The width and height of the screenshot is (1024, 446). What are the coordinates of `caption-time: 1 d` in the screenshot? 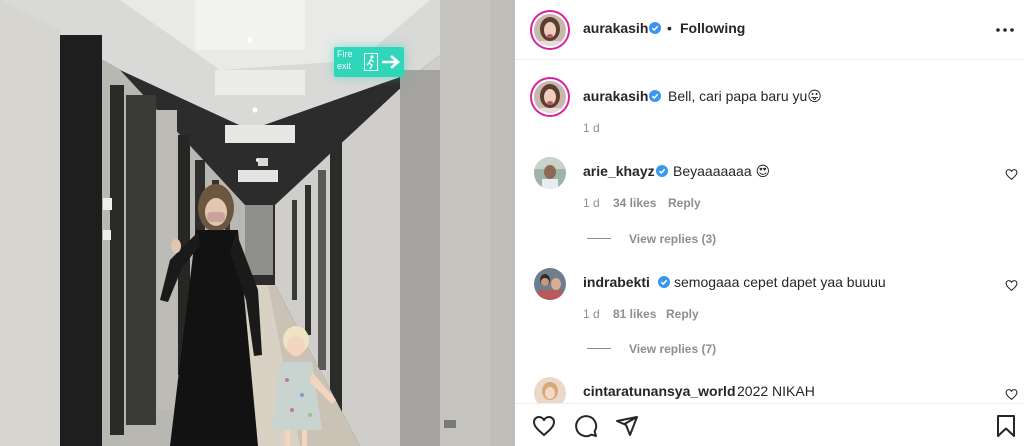 It's located at (591, 128).